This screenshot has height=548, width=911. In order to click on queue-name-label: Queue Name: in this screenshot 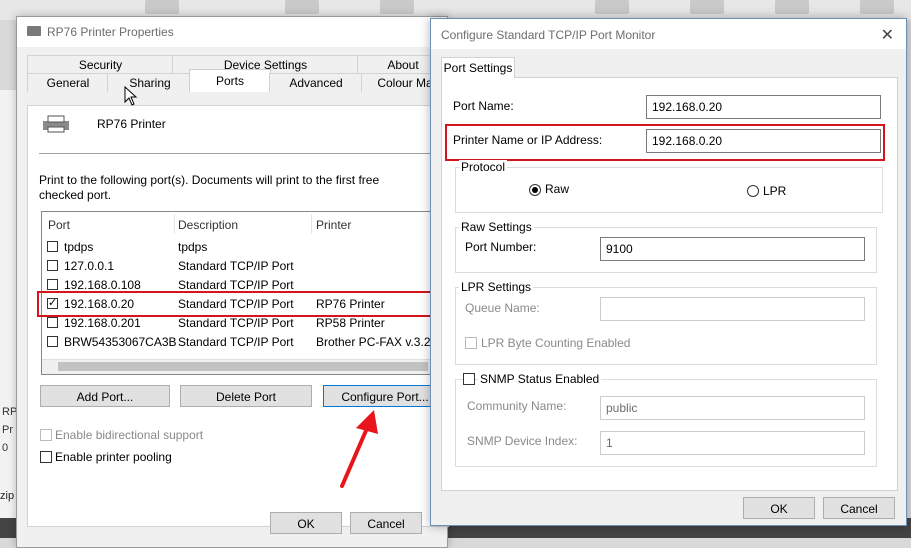, I will do `click(502, 308)`.